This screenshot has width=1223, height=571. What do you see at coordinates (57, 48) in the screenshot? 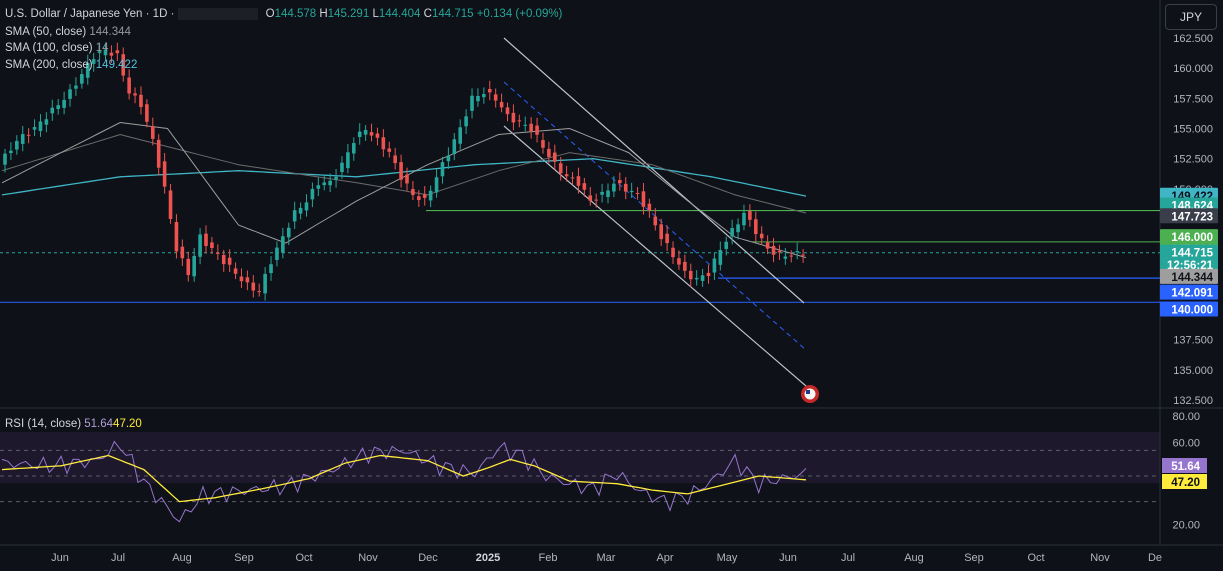
I see `sma100-legend: SMA (100, close) 14` at bounding box center [57, 48].